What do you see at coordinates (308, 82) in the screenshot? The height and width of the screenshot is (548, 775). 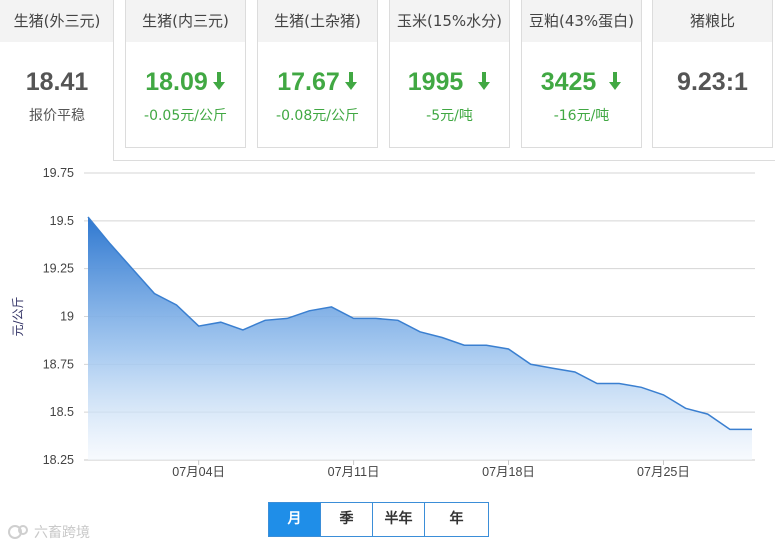 I see `card-value: 17.67` at bounding box center [308, 82].